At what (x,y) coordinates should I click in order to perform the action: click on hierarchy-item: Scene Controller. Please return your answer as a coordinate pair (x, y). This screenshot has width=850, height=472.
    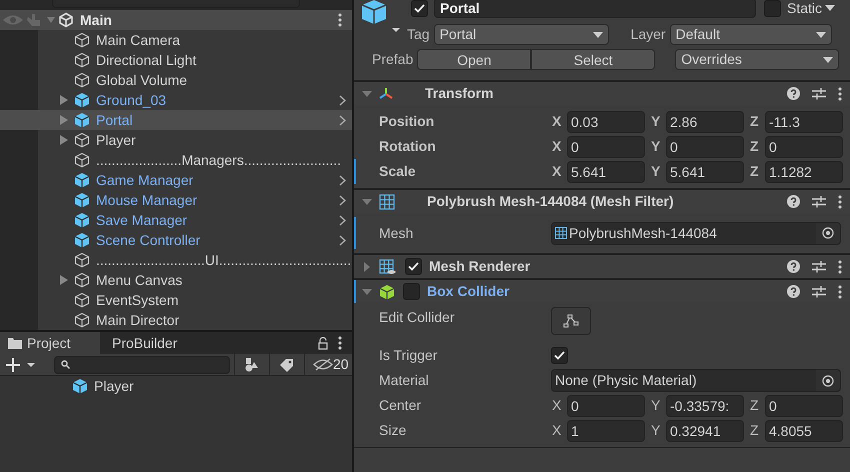
    Looking at the image, I should click on (176, 240).